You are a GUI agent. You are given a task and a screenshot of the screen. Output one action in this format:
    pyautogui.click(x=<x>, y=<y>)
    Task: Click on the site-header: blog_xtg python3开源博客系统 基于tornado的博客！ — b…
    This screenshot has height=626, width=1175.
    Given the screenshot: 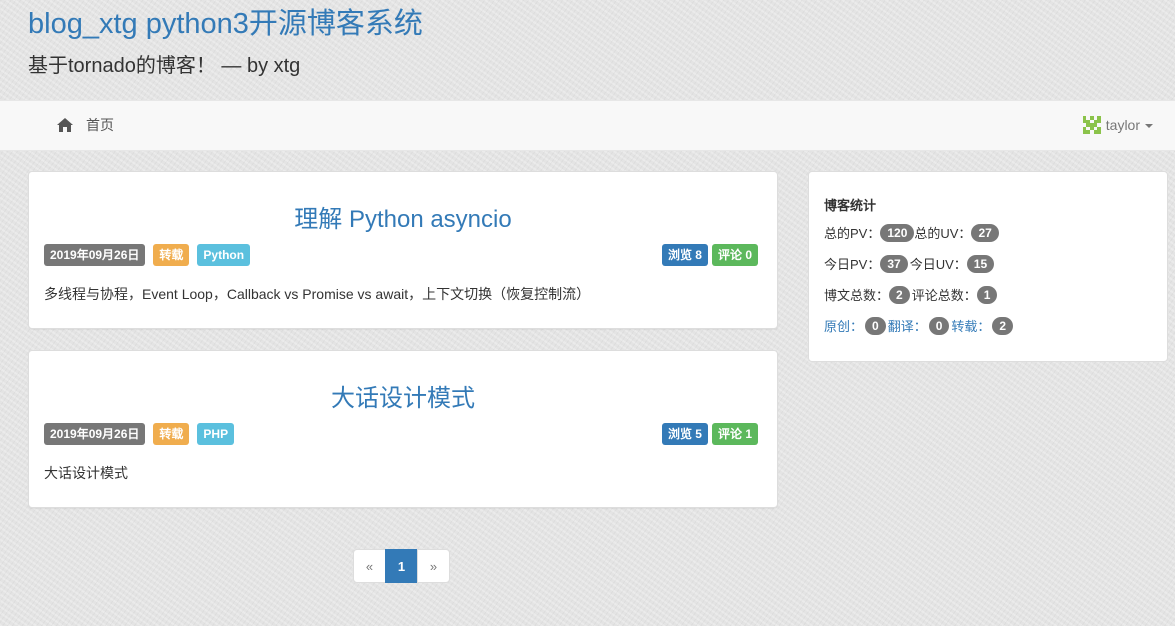 What is the action you would take?
    pyautogui.click(x=225, y=42)
    